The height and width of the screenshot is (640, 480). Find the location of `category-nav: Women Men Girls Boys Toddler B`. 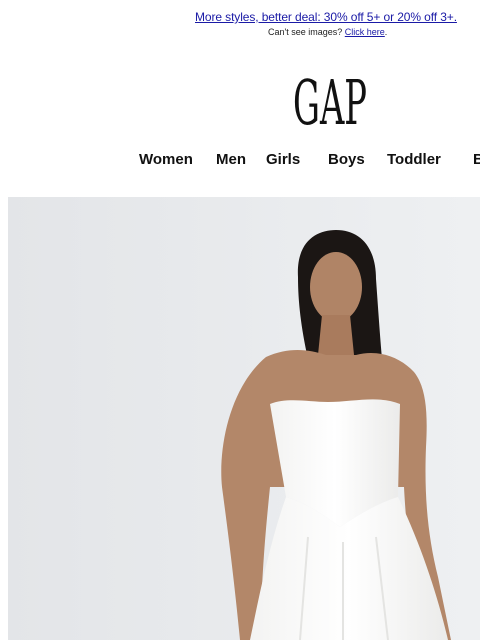

category-nav: Women Men Girls Boys Toddler B is located at coordinates (240, 161).